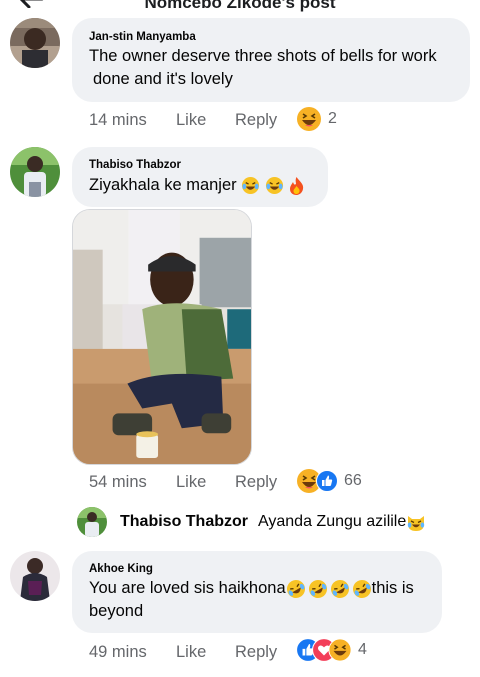 The image size is (480, 677). I want to click on reaction-summary: 4, so click(331, 650).